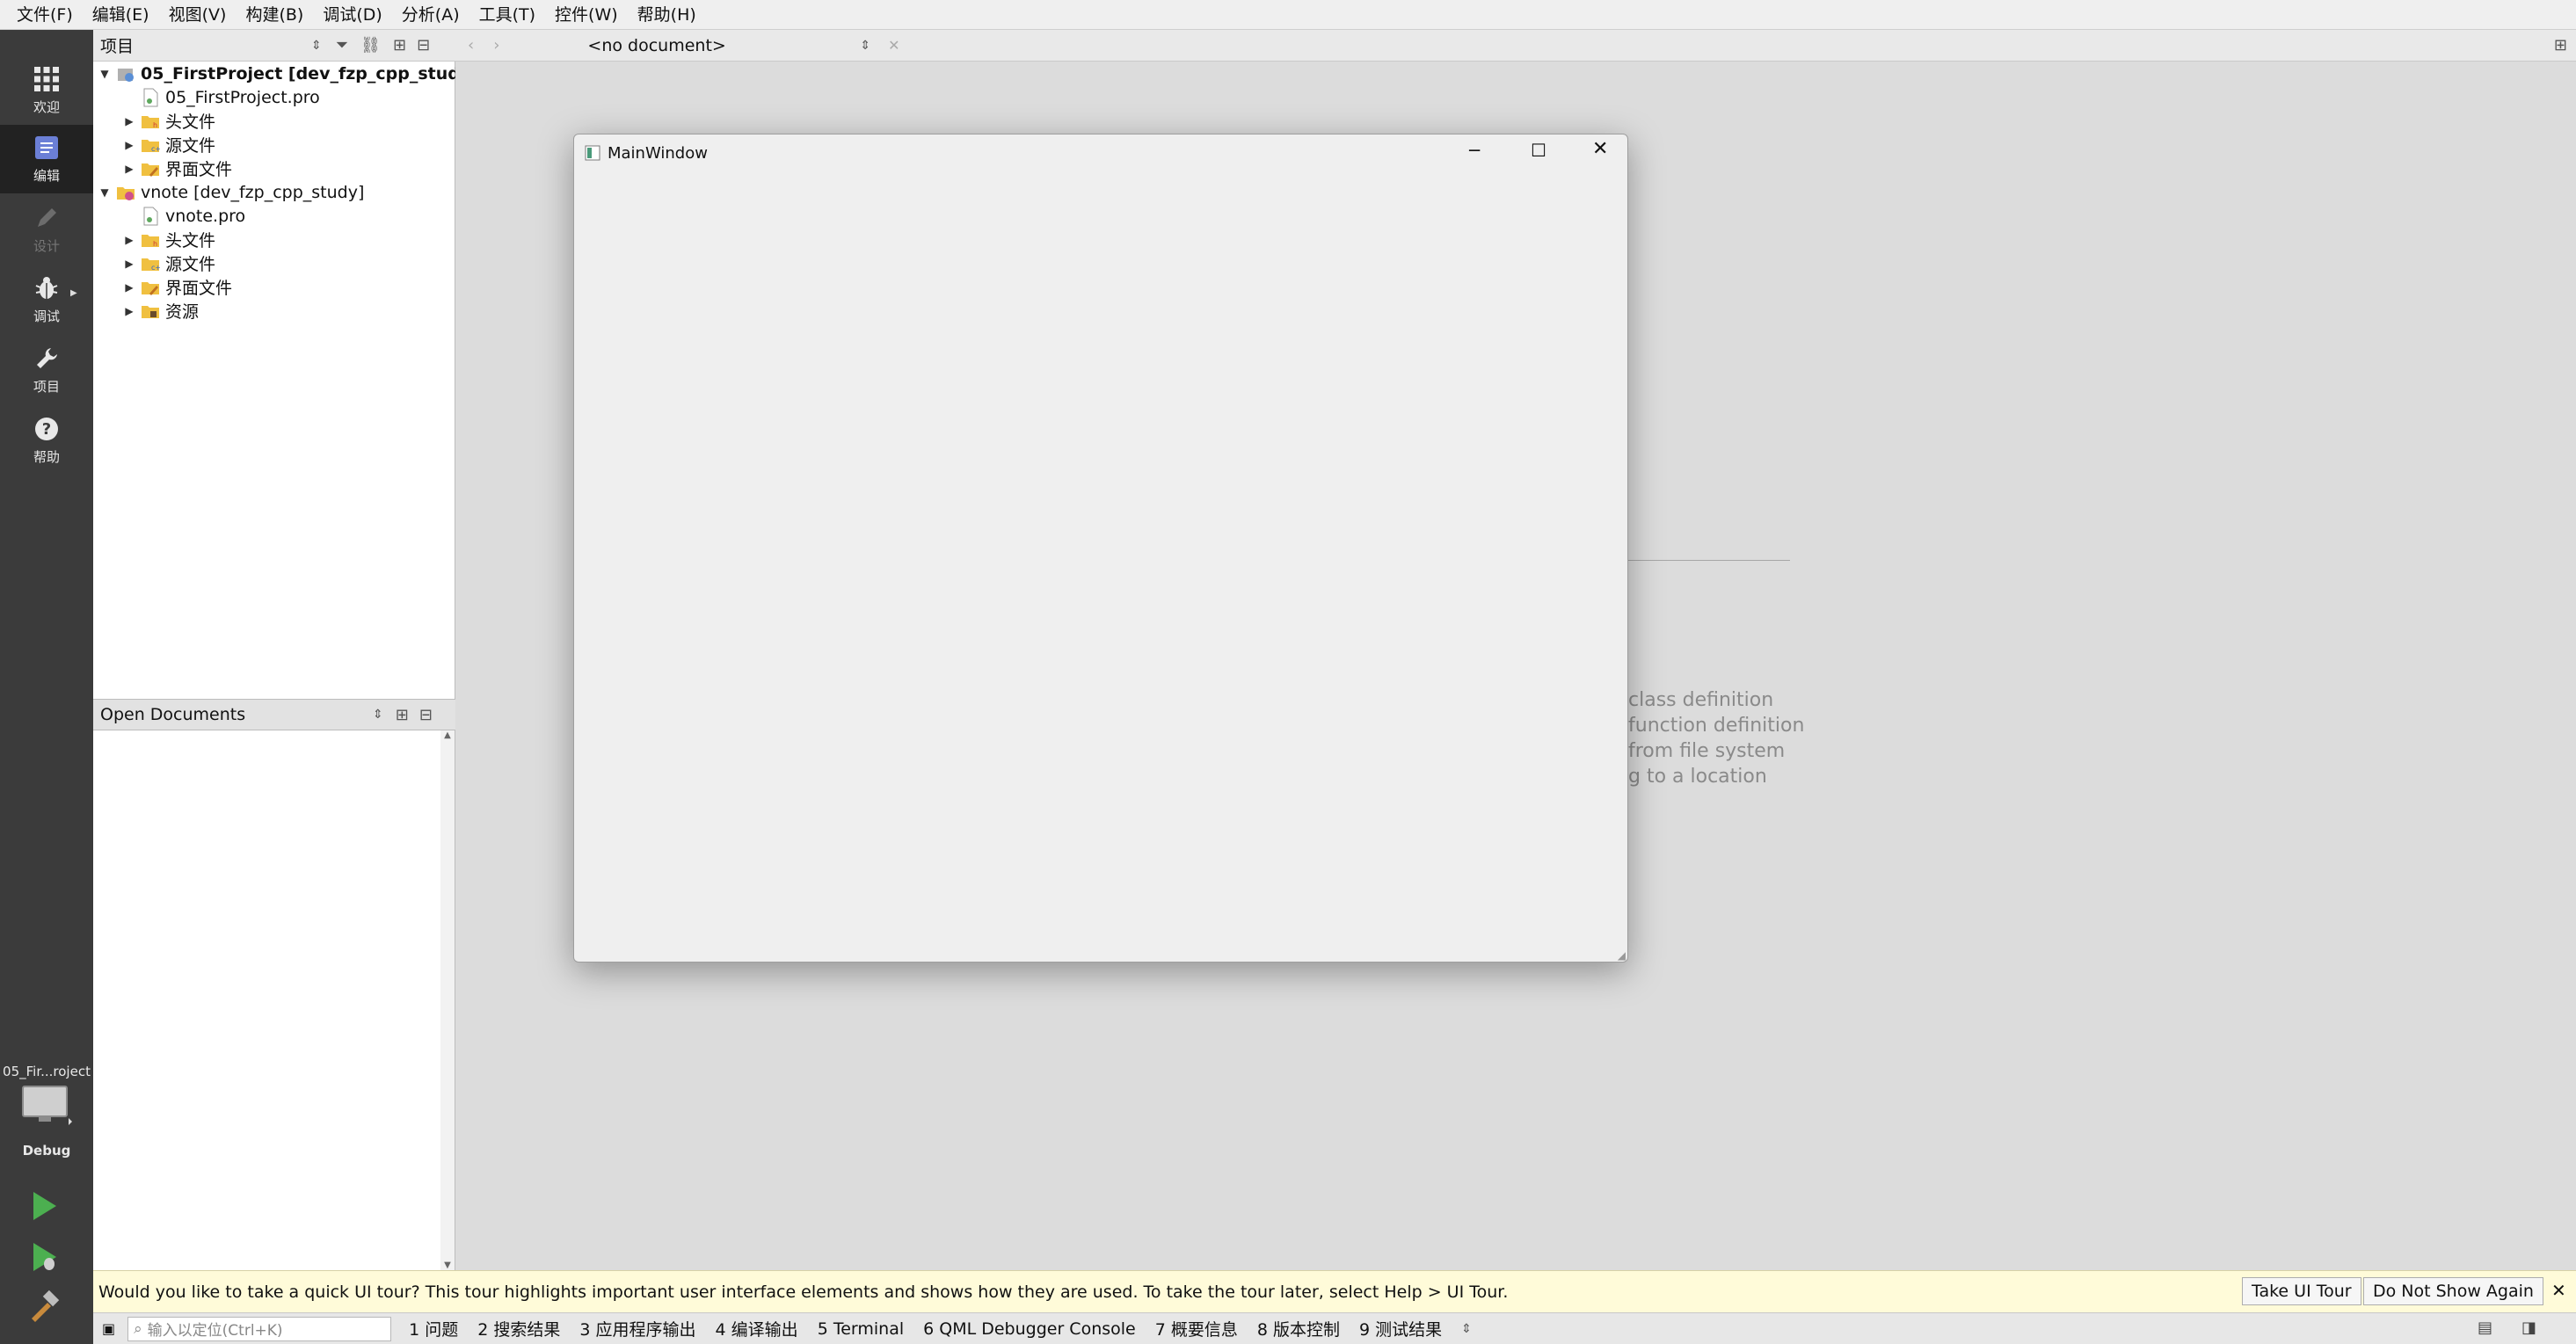 Image resolution: width=2576 pixels, height=1344 pixels. I want to click on menu-file: 文件(F), so click(45, 15).